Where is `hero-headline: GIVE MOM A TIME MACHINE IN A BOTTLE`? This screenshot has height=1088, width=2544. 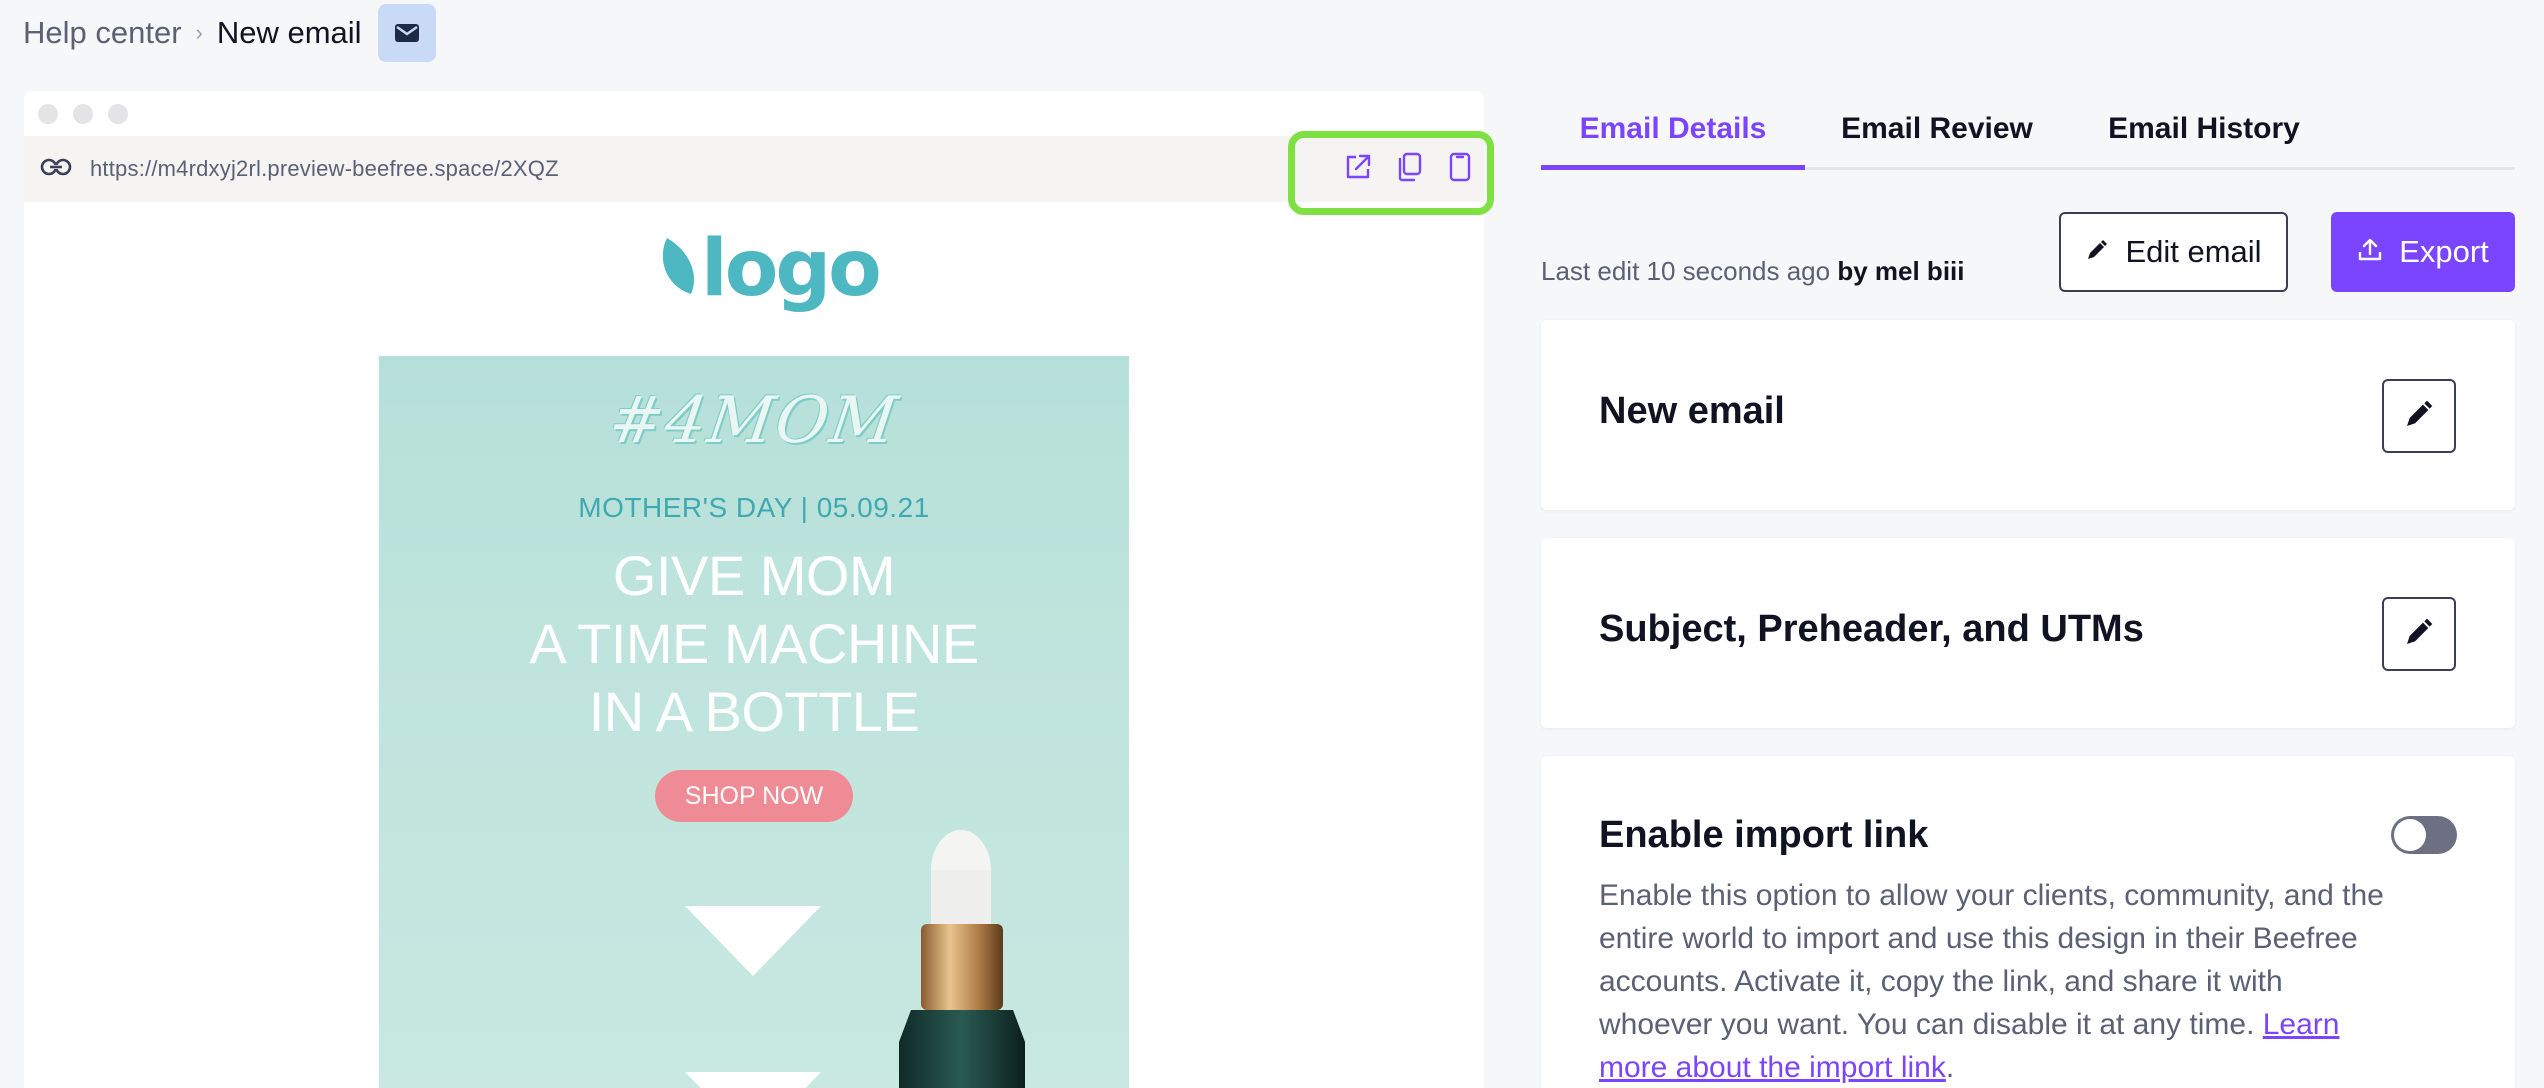 hero-headline: GIVE MOM A TIME MACHINE IN A BOTTLE is located at coordinates (754, 644).